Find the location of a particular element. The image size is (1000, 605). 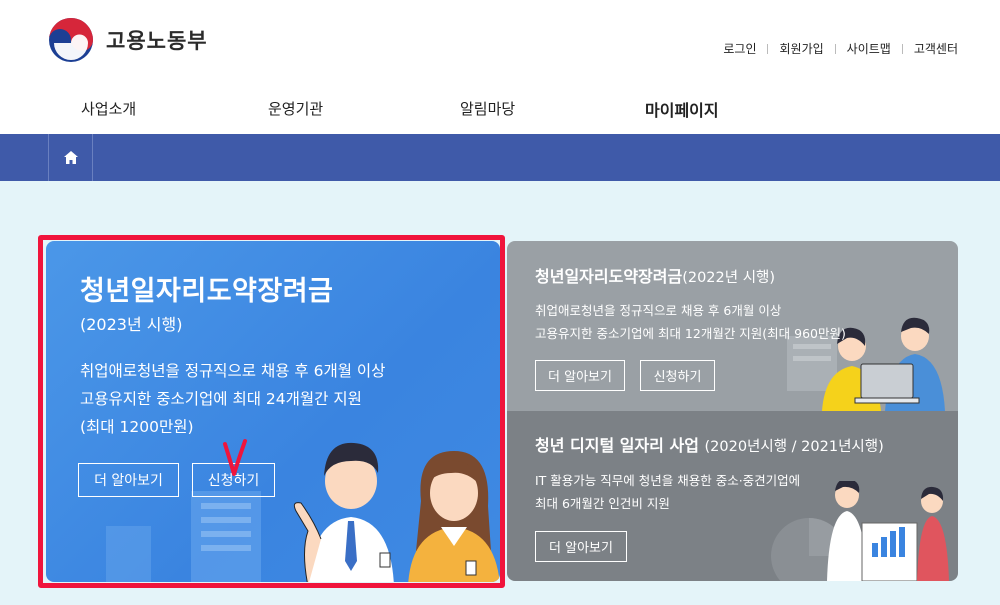

ministry-logo: 고용노동부 is located at coordinates (128, 40).